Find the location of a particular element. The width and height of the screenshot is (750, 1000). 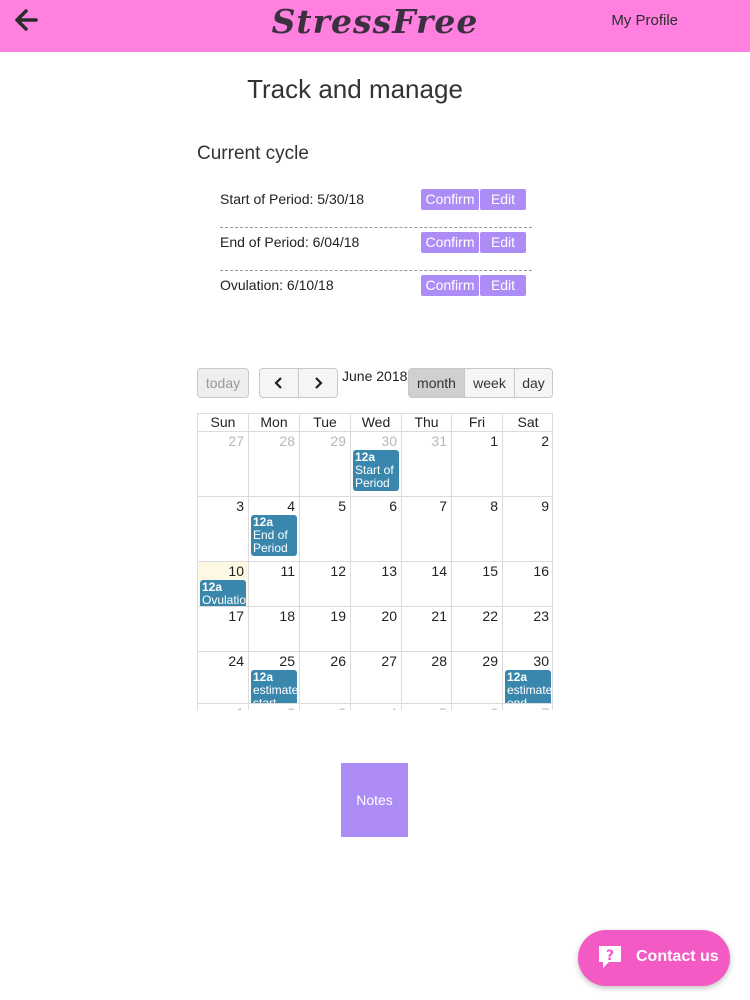

calendar-event: 12a Start of Period is located at coordinates (376, 470).